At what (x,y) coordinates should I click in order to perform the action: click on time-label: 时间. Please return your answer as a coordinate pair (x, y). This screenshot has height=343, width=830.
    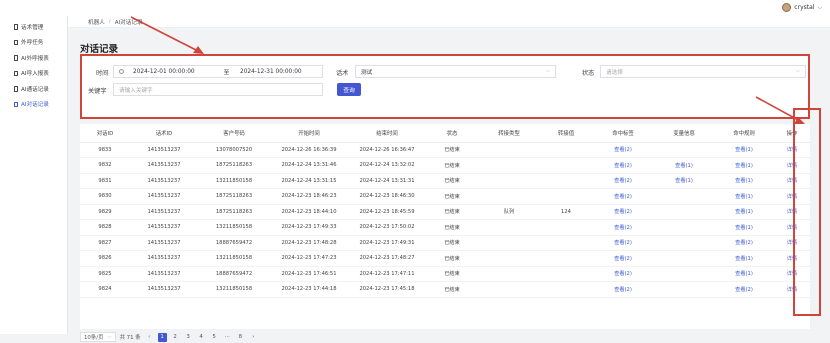
    Looking at the image, I should click on (102, 73).